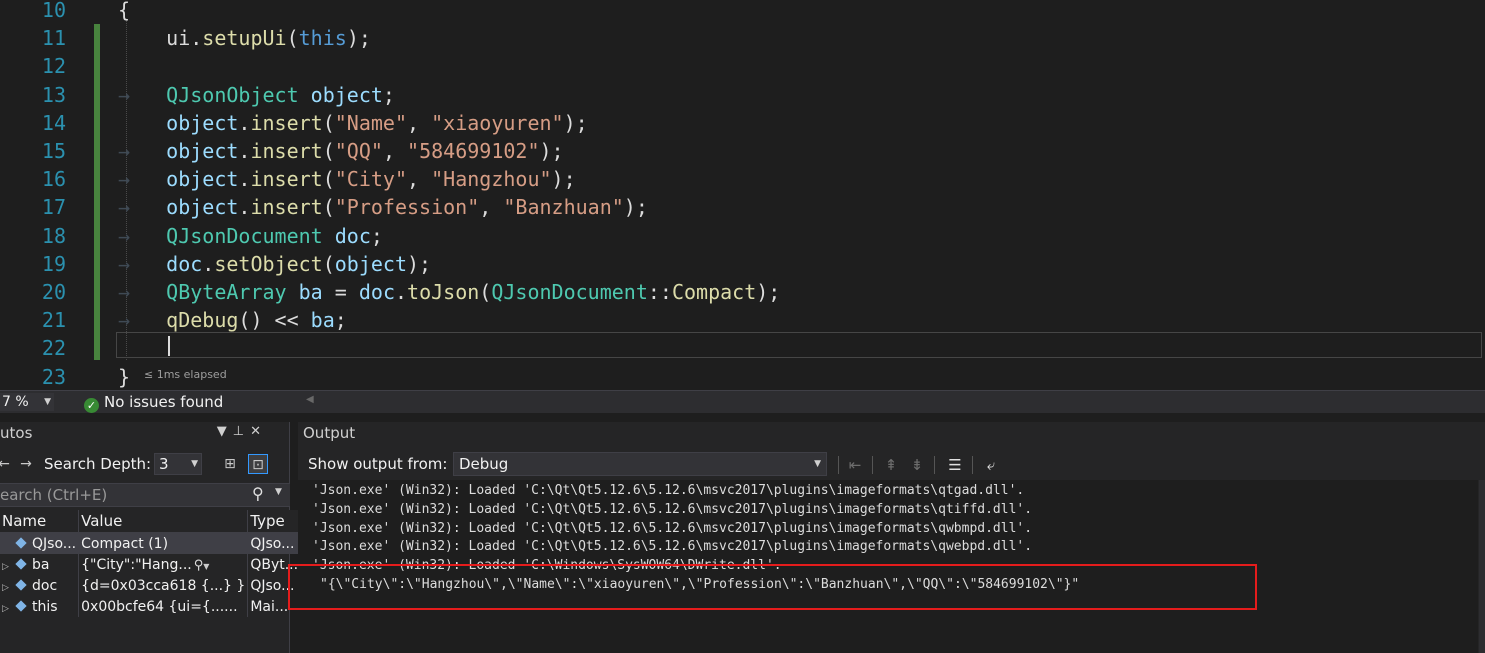 This screenshot has width=1485, height=653. I want to click on find-message-in-code-icon: ⇤, so click(855, 465).